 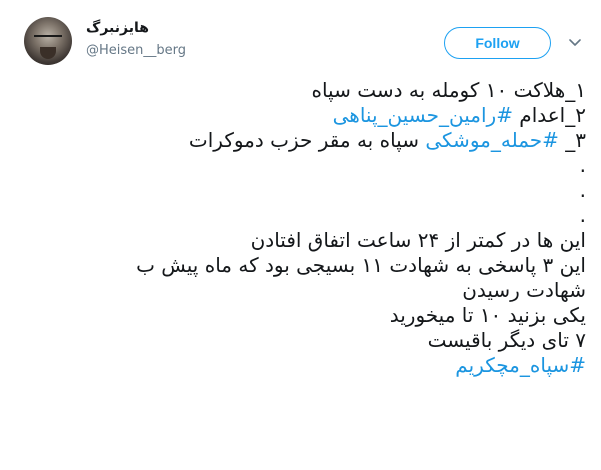 I want to click on line-text: یکی بزنید ۱۰ تا میخورید, so click(x=487, y=315).